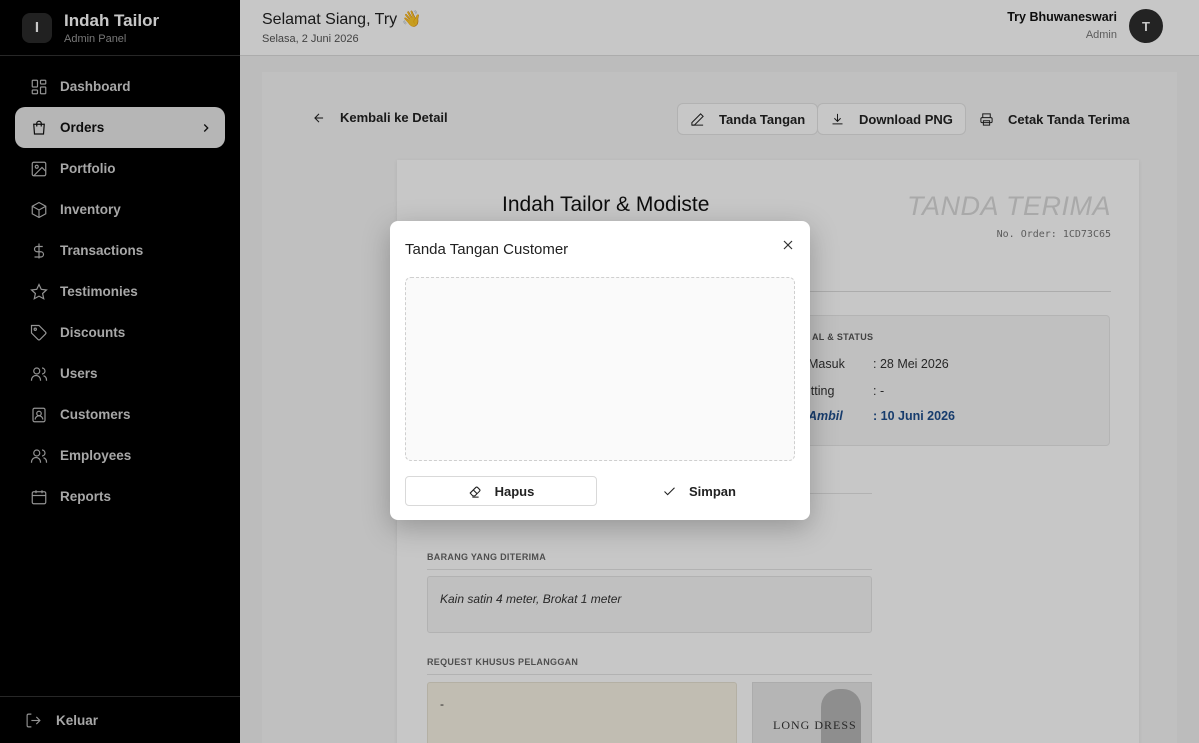 The image size is (1199, 743). I want to click on signature-canvas, so click(600, 369).